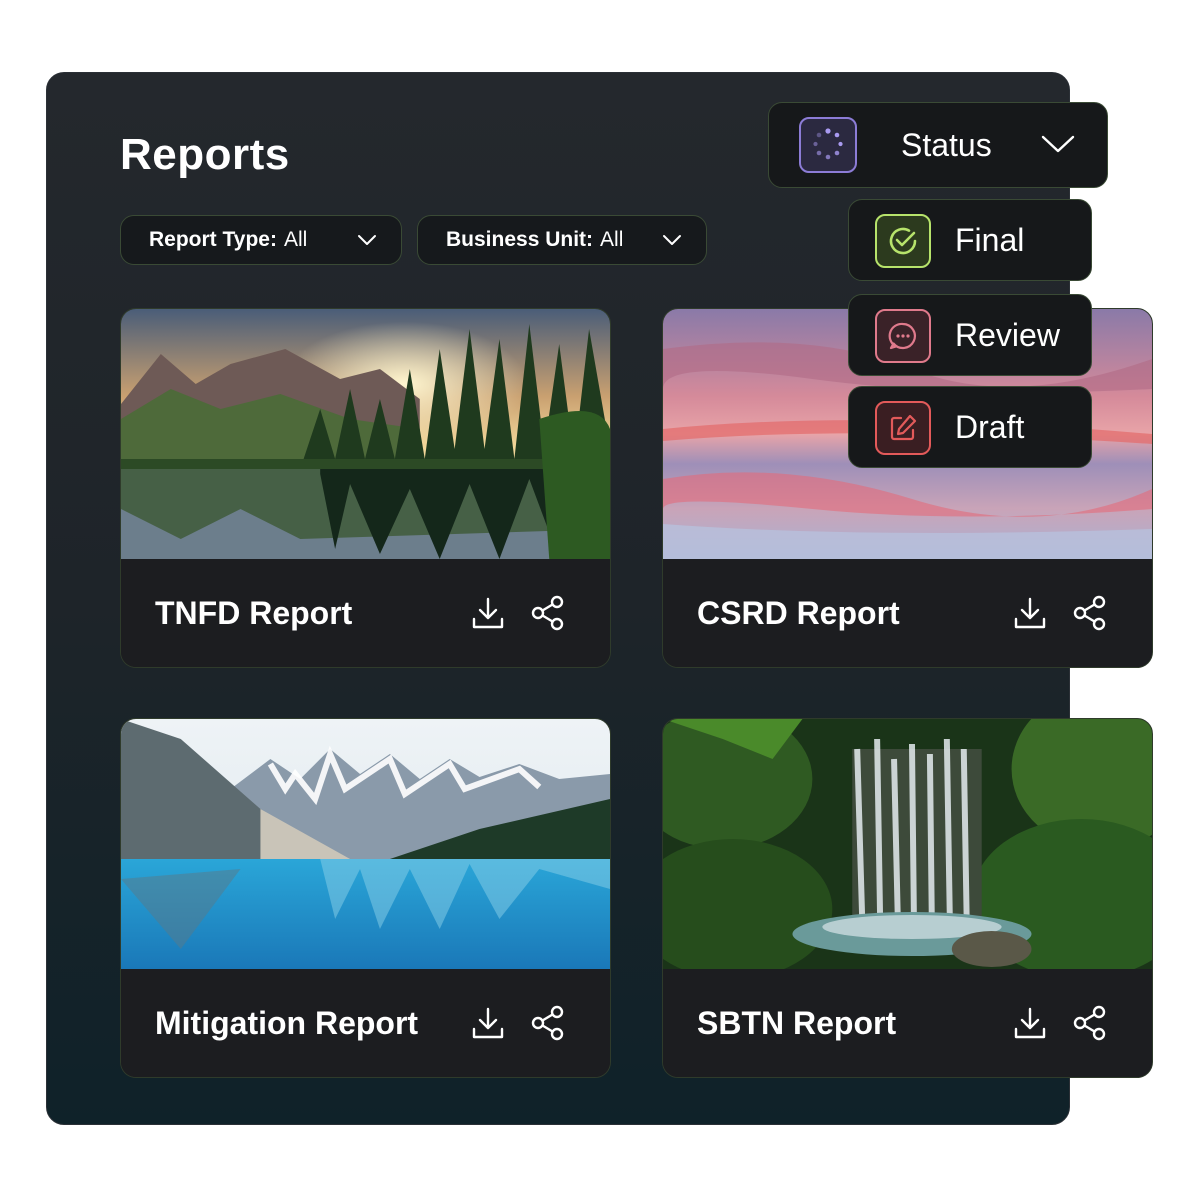  Describe the element at coordinates (903, 428) in the screenshot. I see `edit-icon` at that location.